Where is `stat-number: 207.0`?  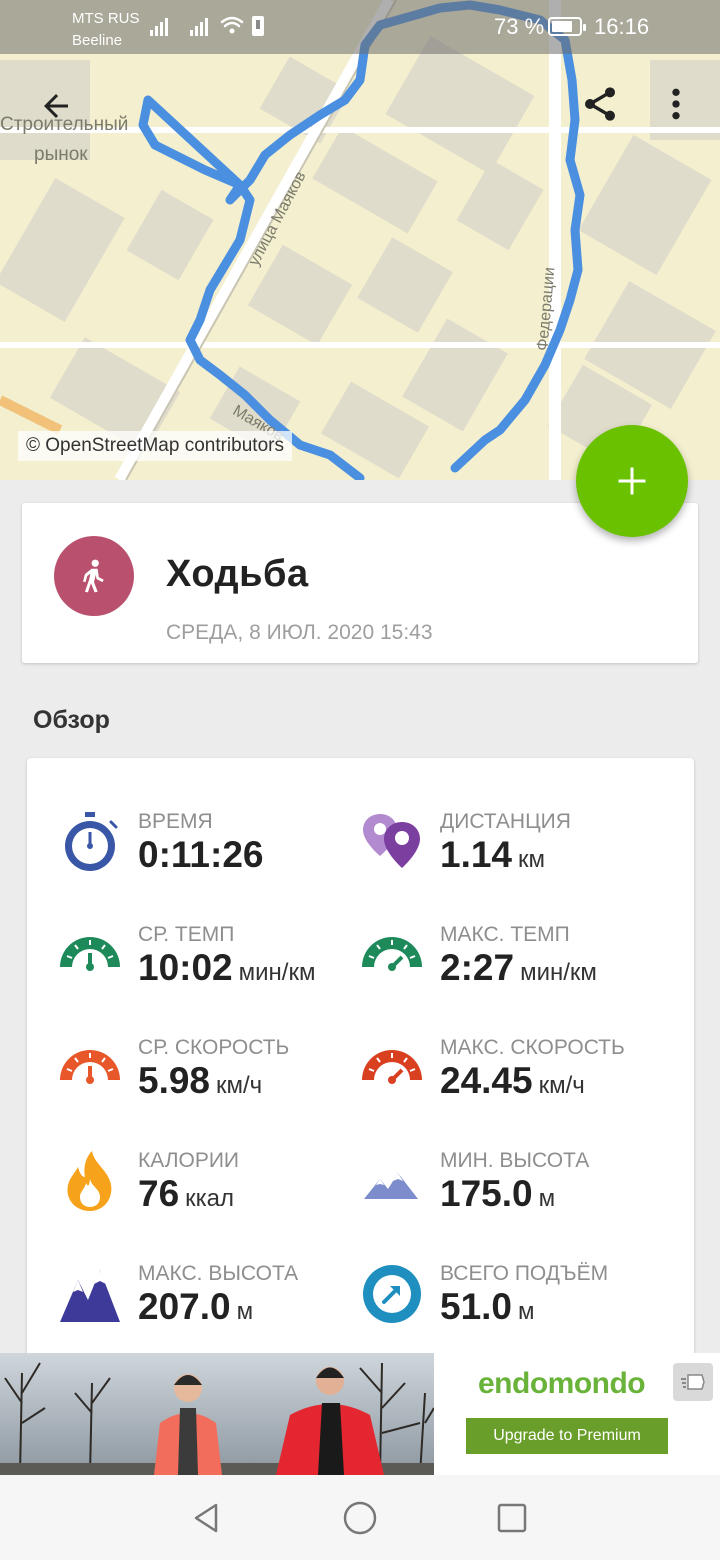 stat-number: 207.0 is located at coordinates (184, 1306).